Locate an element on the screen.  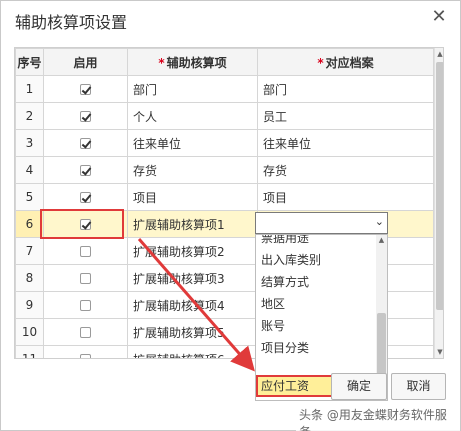
cancel-button: 取消 is located at coordinates (418, 386).